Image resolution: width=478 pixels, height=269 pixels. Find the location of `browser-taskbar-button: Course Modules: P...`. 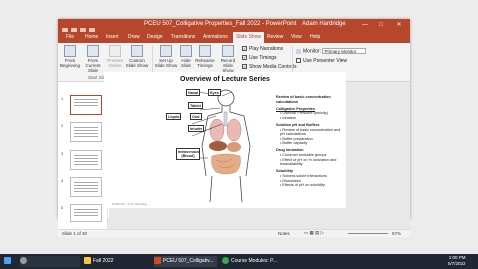

browser-taskbar-button: Course Modules: P... is located at coordinates (249, 261).